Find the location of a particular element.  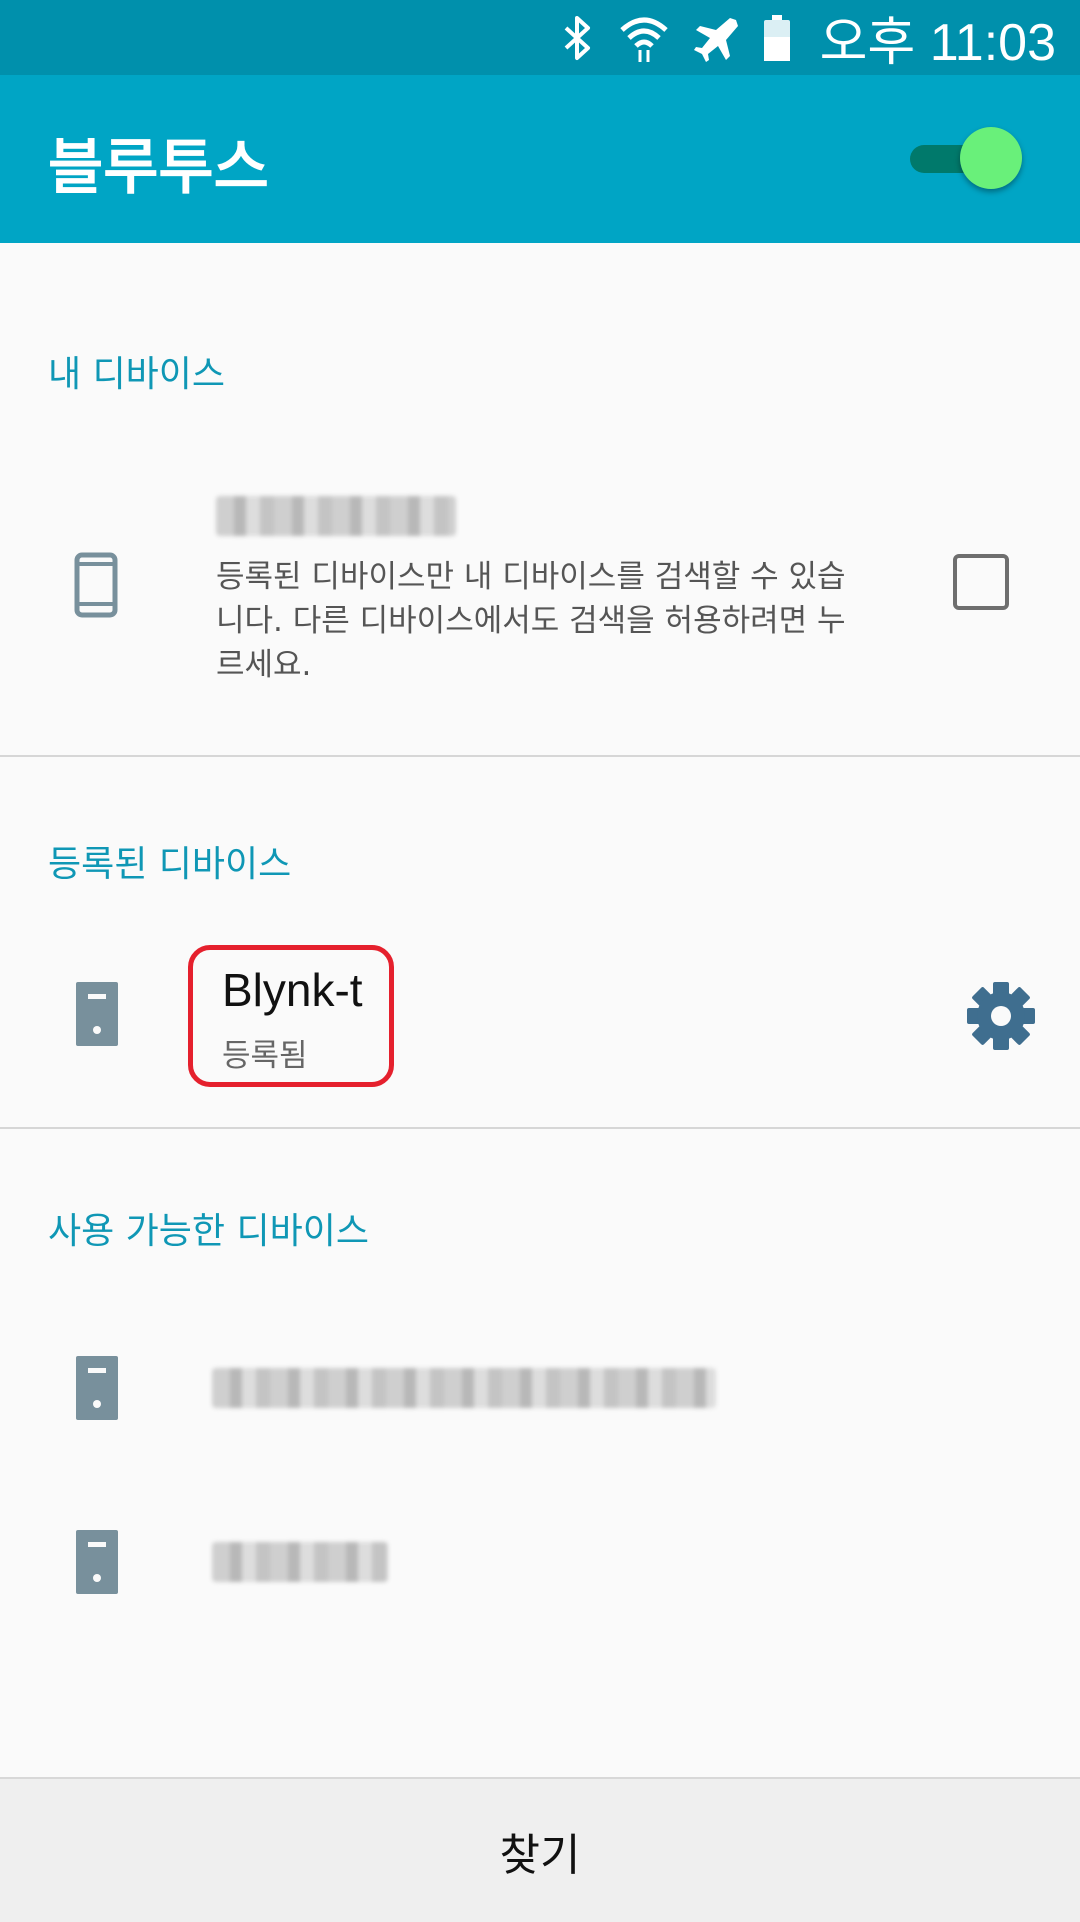

paired-device-row is located at coordinates (540, 1025).